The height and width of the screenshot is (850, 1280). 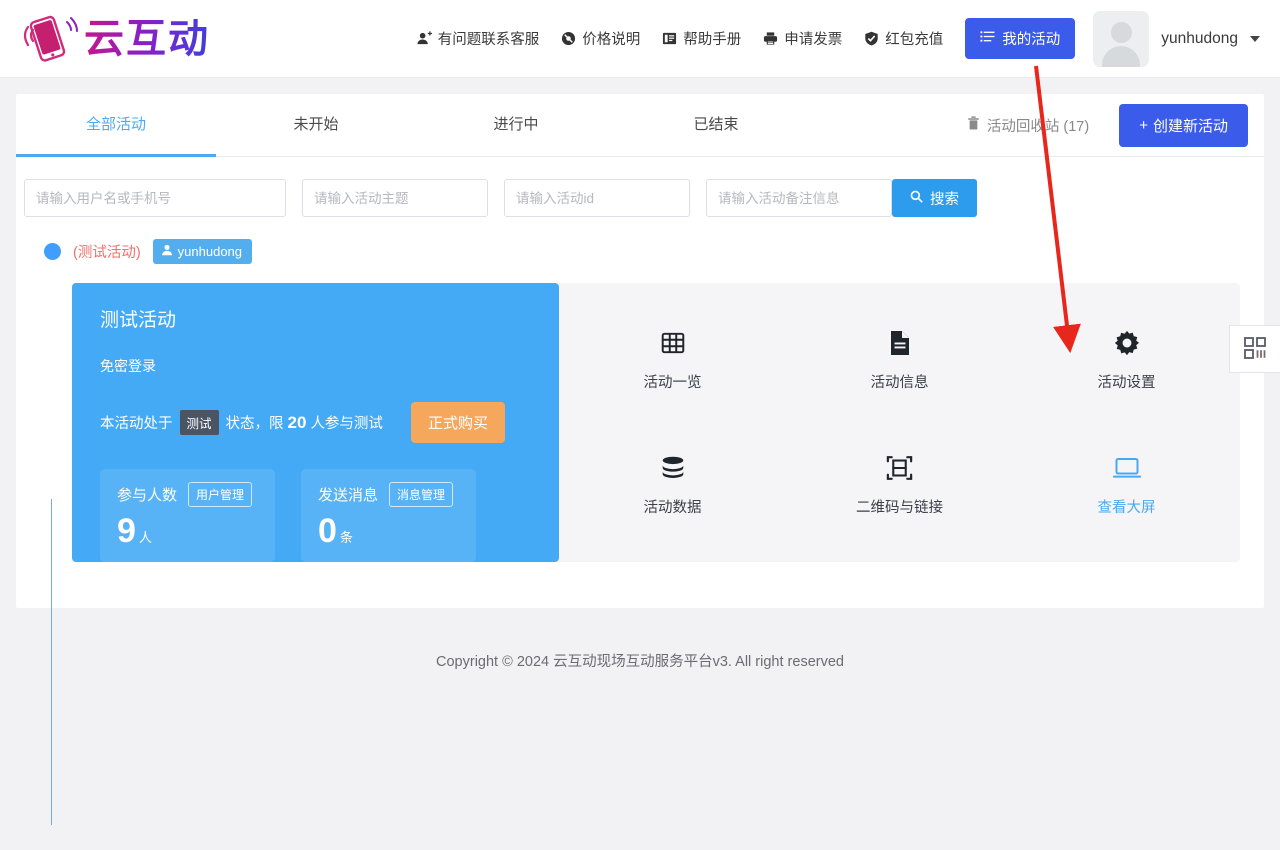 I want to click on monitor-icon, so click(x=1126, y=468).